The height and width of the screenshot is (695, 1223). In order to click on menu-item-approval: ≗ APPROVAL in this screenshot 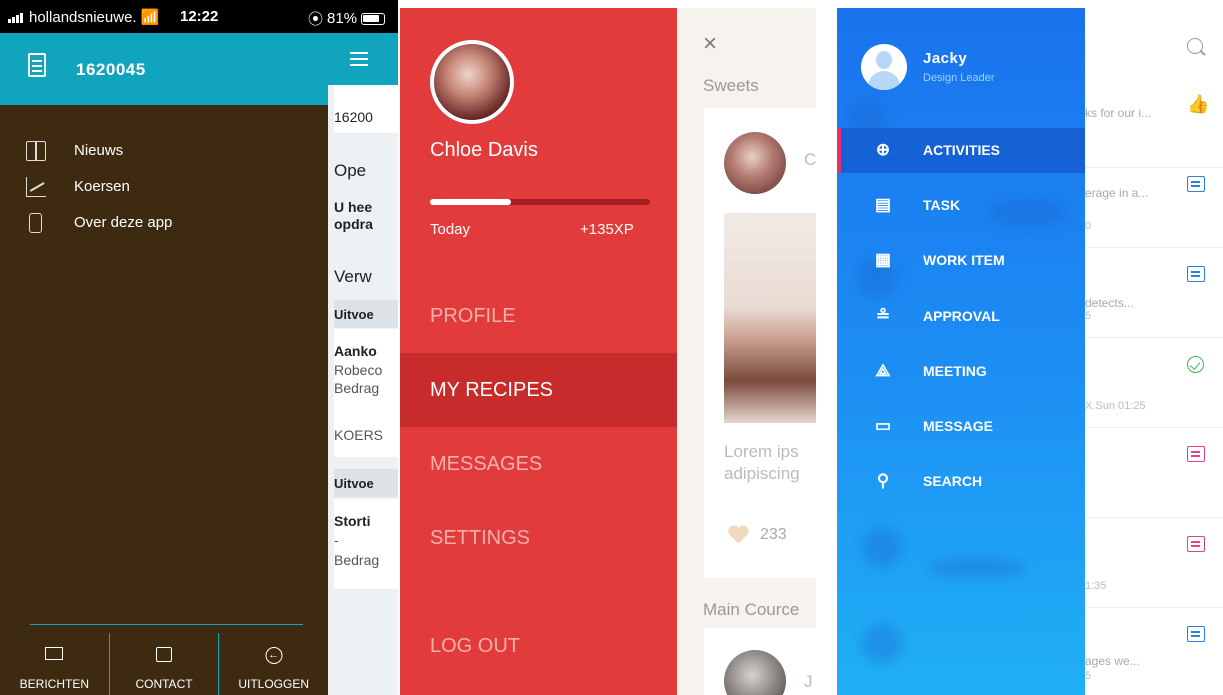, I will do `click(961, 316)`.